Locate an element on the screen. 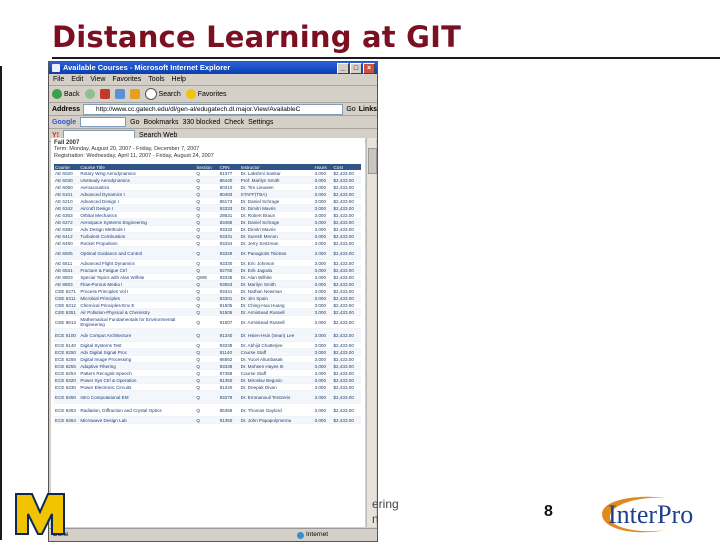  course-title-link: Special Topics with Alan Wilhite is located at coordinates (137, 277).